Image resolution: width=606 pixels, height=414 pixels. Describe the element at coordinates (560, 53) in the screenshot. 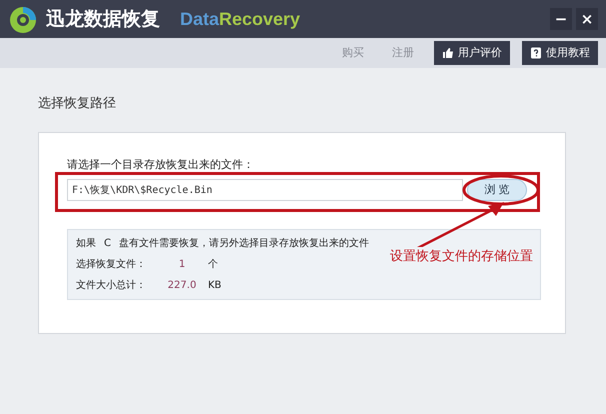

I see `toolbar-button: 使用教程` at that location.